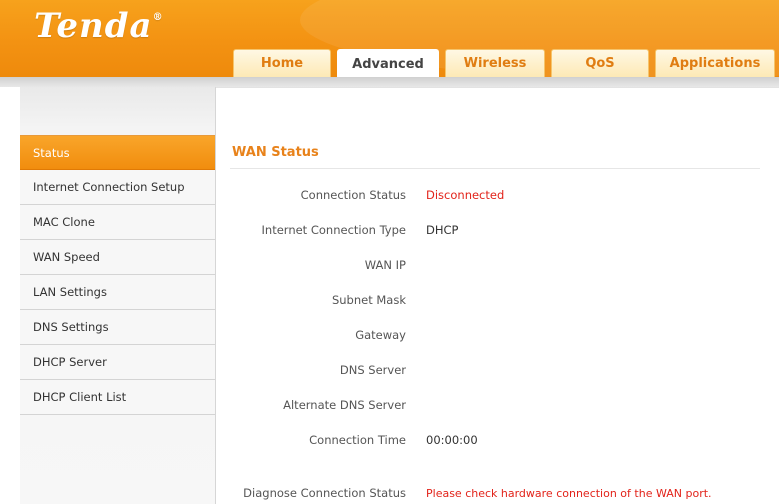 Image resolution: width=779 pixels, height=504 pixels. I want to click on tab-wireless: Wireless, so click(495, 63).